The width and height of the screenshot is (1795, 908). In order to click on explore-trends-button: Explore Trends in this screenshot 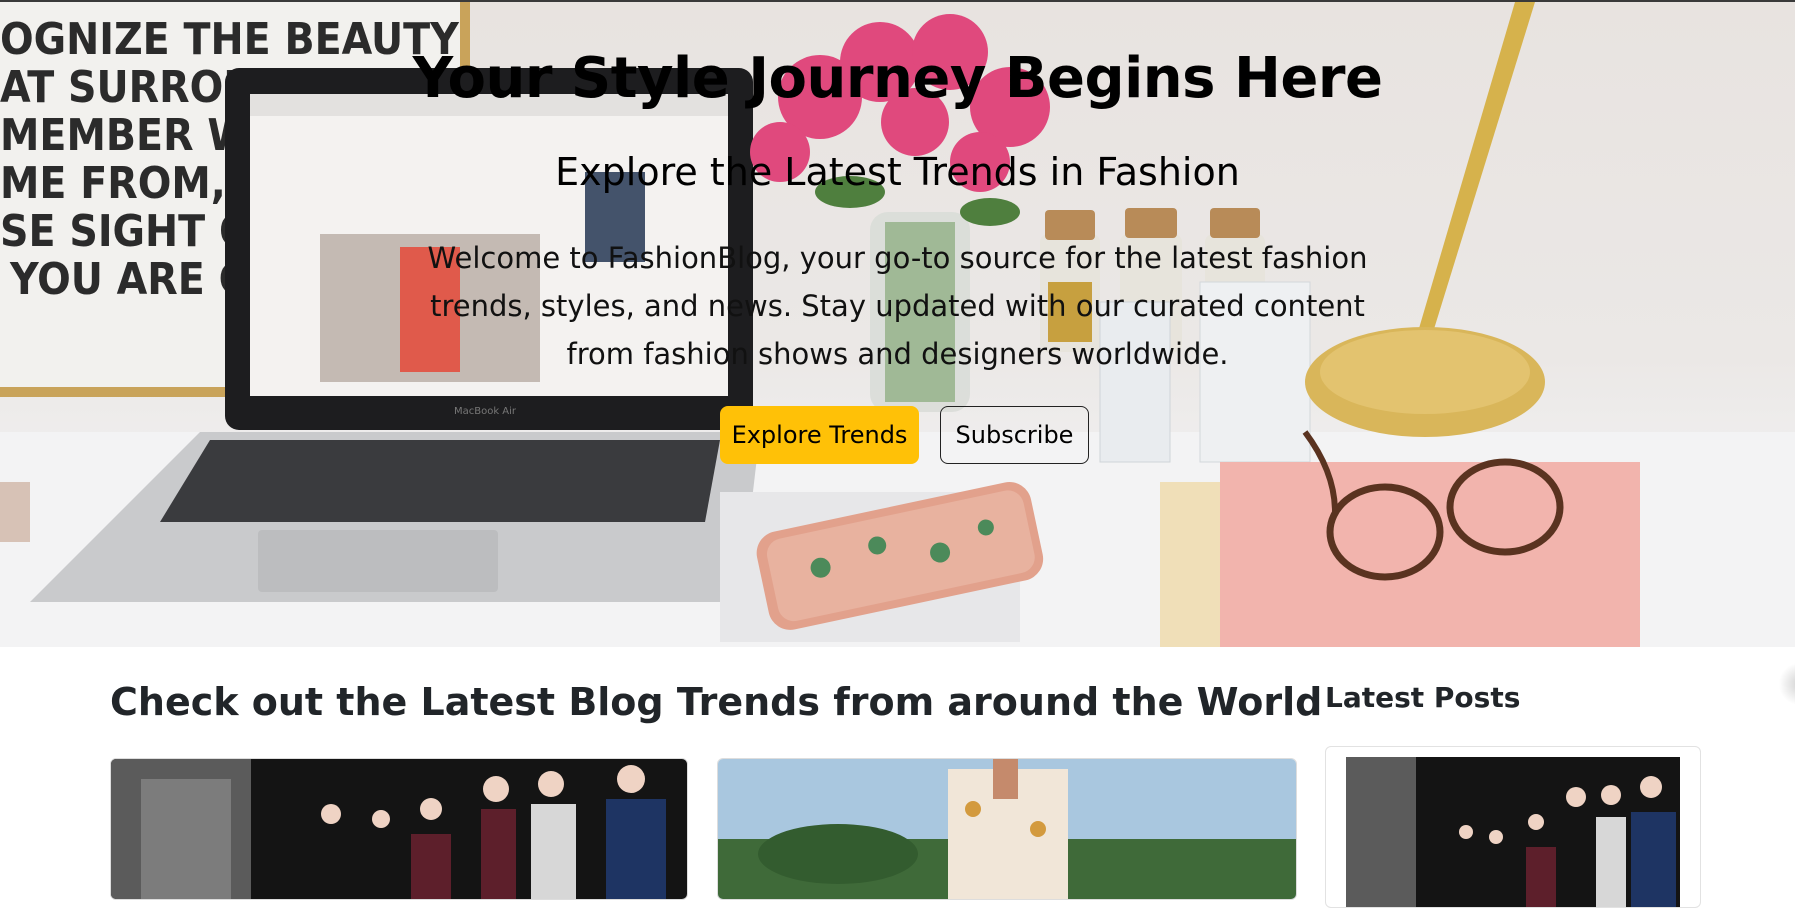, I will do `click(819, 435)`.